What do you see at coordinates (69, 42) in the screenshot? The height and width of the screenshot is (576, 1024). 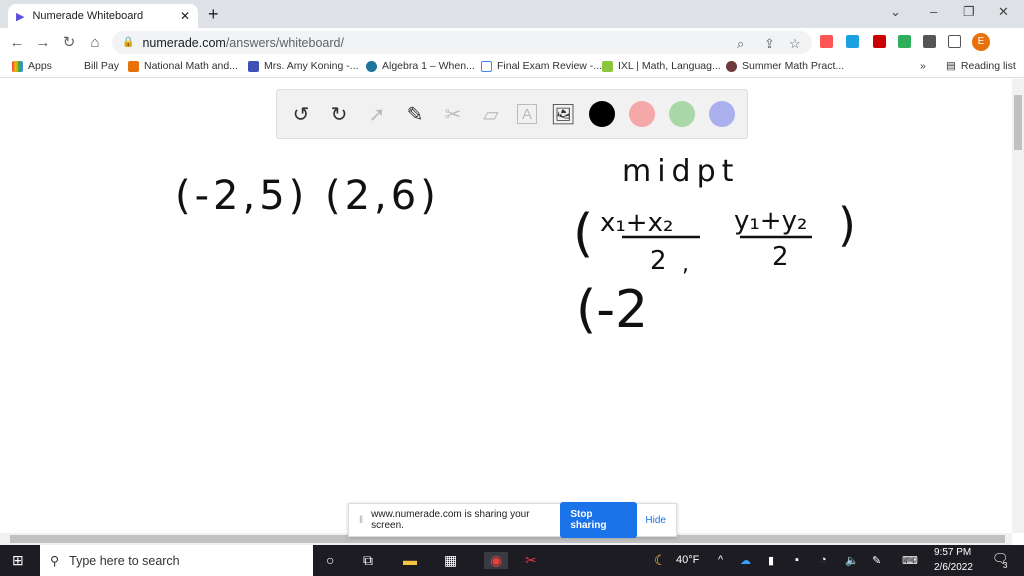 I see `reload-button: ↻` at bounding box center [69, 42].